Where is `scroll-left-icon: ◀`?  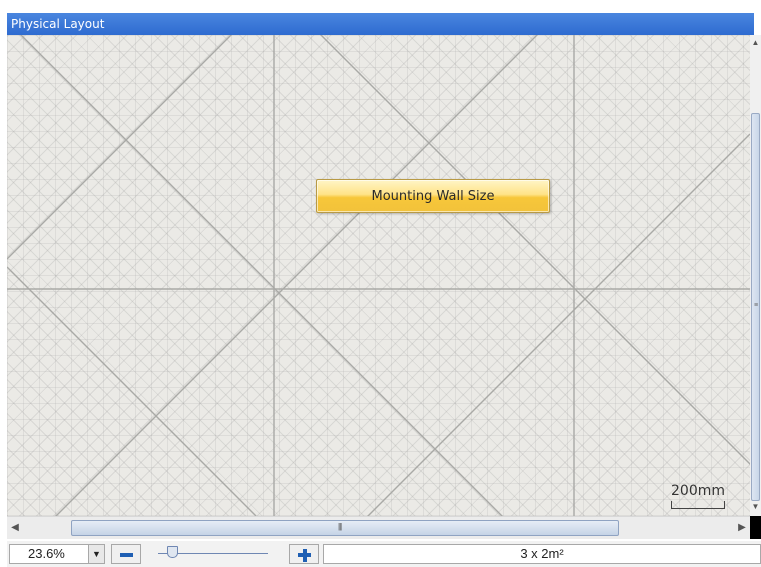 scroll-left-icon: ◀ is located at coordinates (15, 528).